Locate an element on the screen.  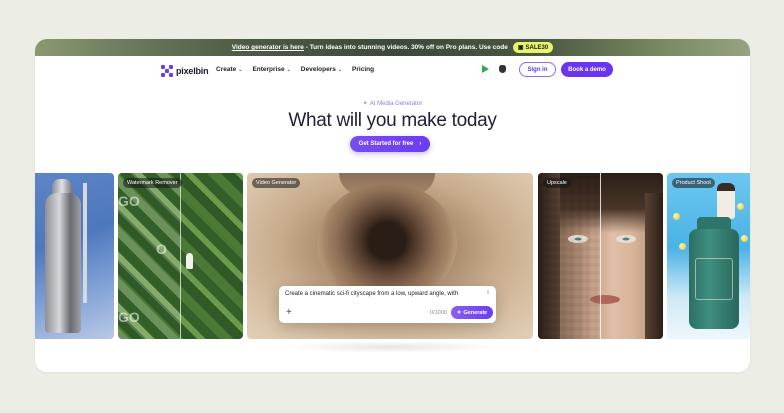
logo: pixelbin is located at coordinates (185, 71).